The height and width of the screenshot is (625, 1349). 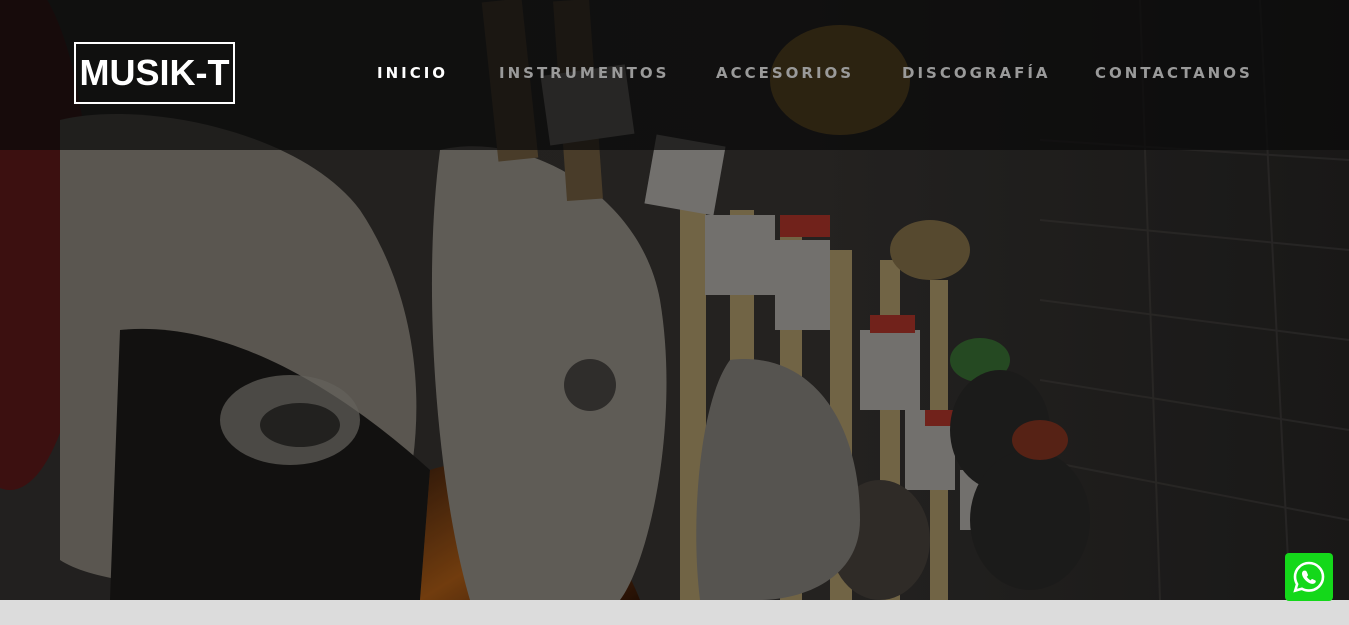 I want to click on nav-item-accesorios: ACCESORIOS, so click(x=785, y=73).